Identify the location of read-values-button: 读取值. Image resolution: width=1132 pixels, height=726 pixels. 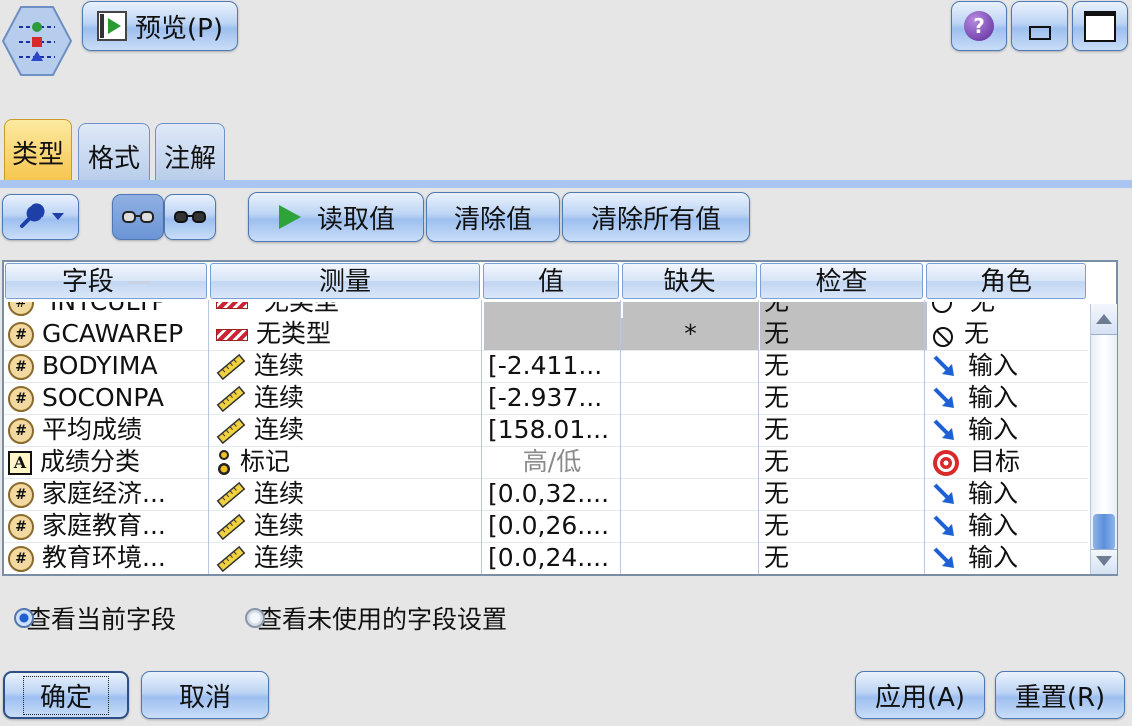
(336, 217).